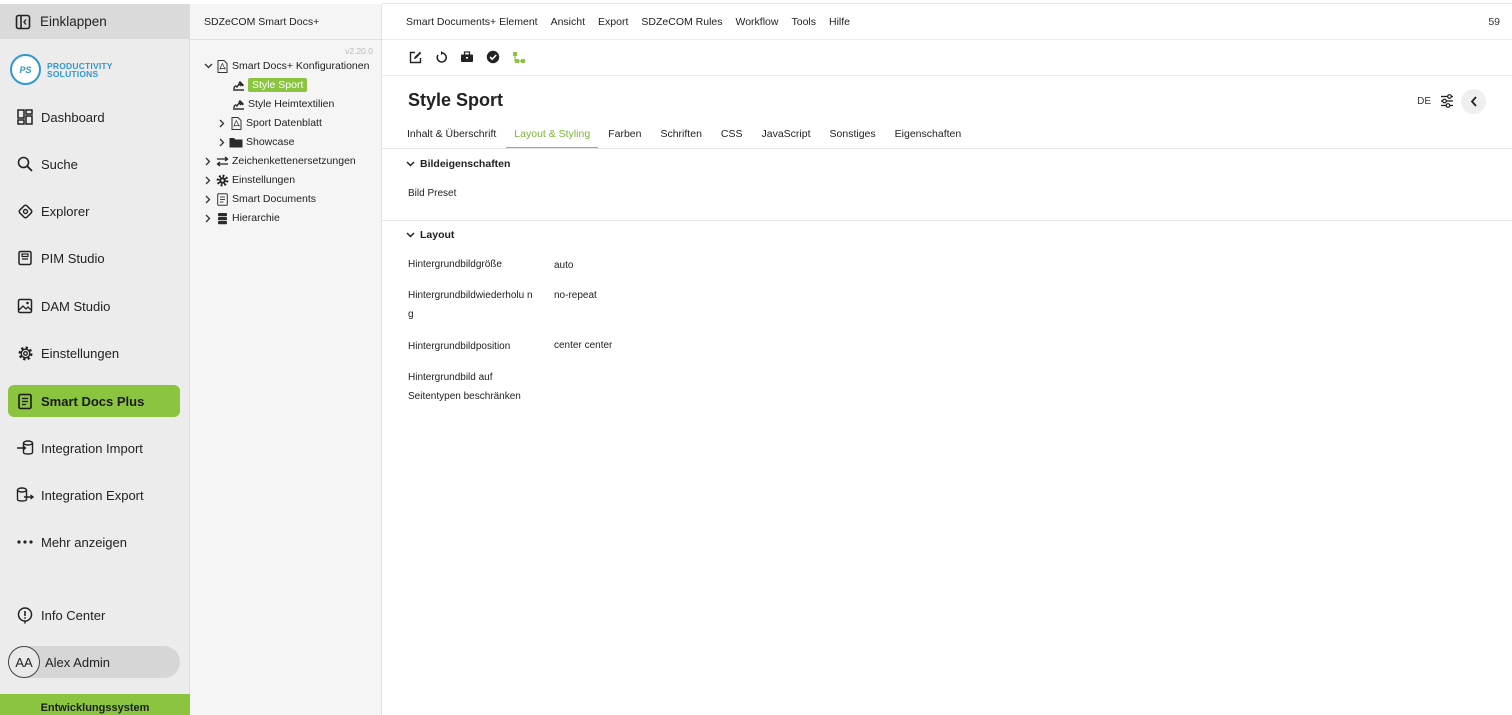 The width and height of the screenshot is (1512, 715). I want to click on top-edge, so click(947, 2).